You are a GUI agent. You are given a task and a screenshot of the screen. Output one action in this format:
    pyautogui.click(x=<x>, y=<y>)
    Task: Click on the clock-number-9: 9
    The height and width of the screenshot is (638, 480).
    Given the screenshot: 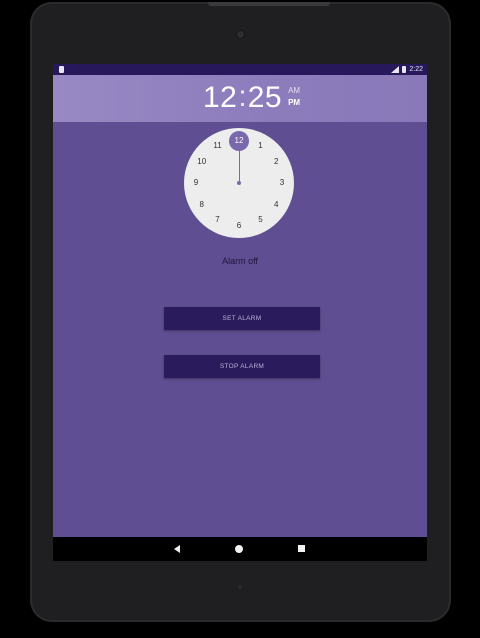 What is the action you would take?
    pyautogui.click(x=196, y=183)
    